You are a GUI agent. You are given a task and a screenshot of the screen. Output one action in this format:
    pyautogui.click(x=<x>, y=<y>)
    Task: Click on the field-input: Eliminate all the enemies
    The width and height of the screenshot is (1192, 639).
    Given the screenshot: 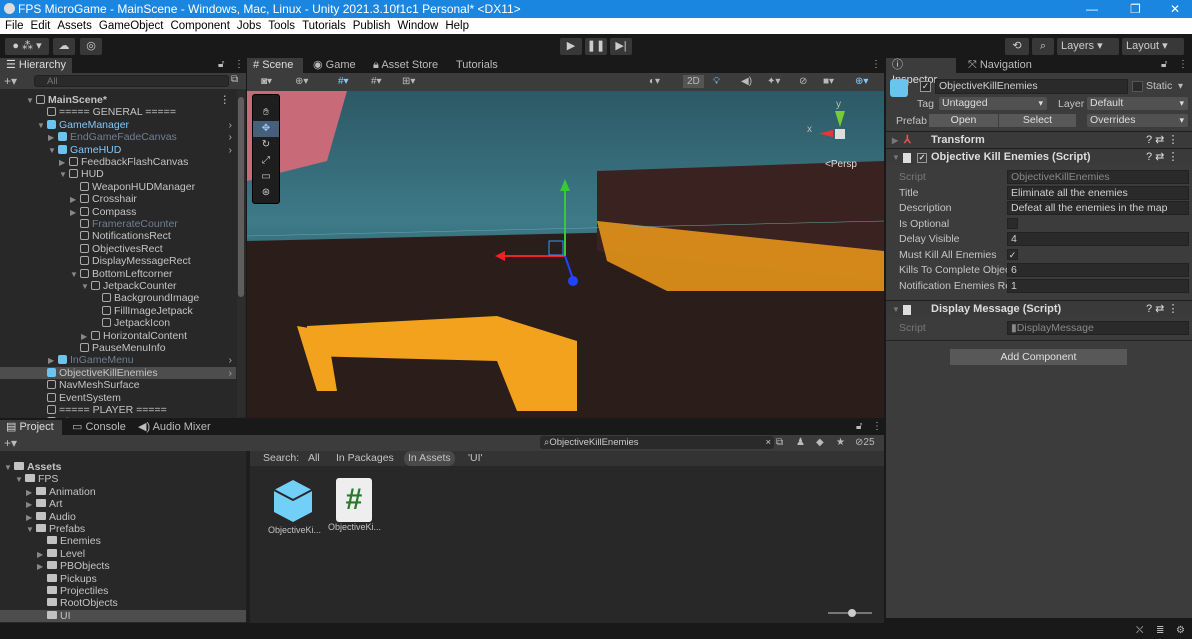 What is the action you would take?
    pyautogui.click(x=1098, y=192)
    